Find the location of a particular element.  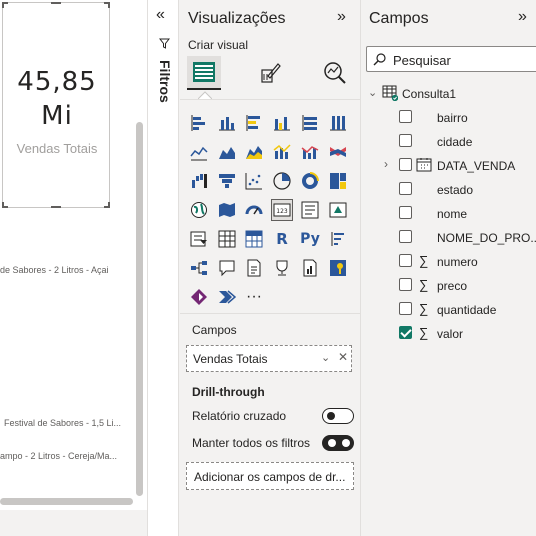

paginated-report-icon is located at coordinates (310, 268).